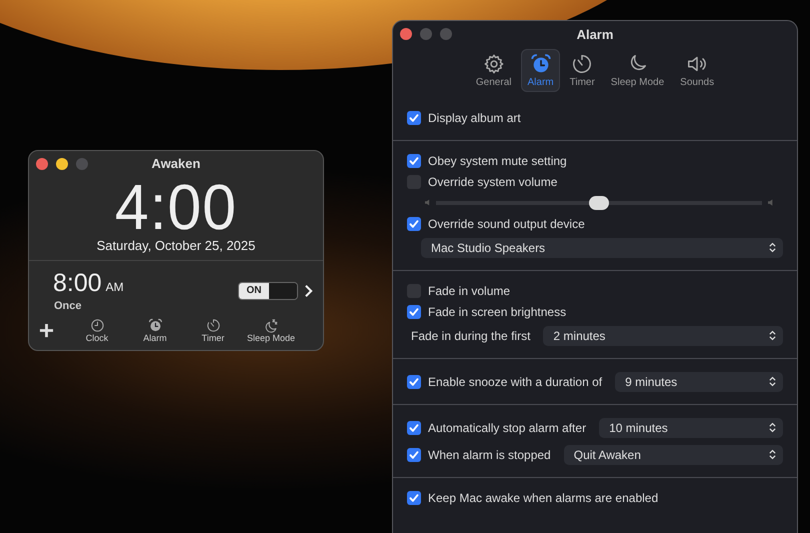 The height and width of the screenshot is (533, 810). Describe the element at coordinates (506, 223) in the screenshot. I see `checkbox-label: Override sound output device` at that location.